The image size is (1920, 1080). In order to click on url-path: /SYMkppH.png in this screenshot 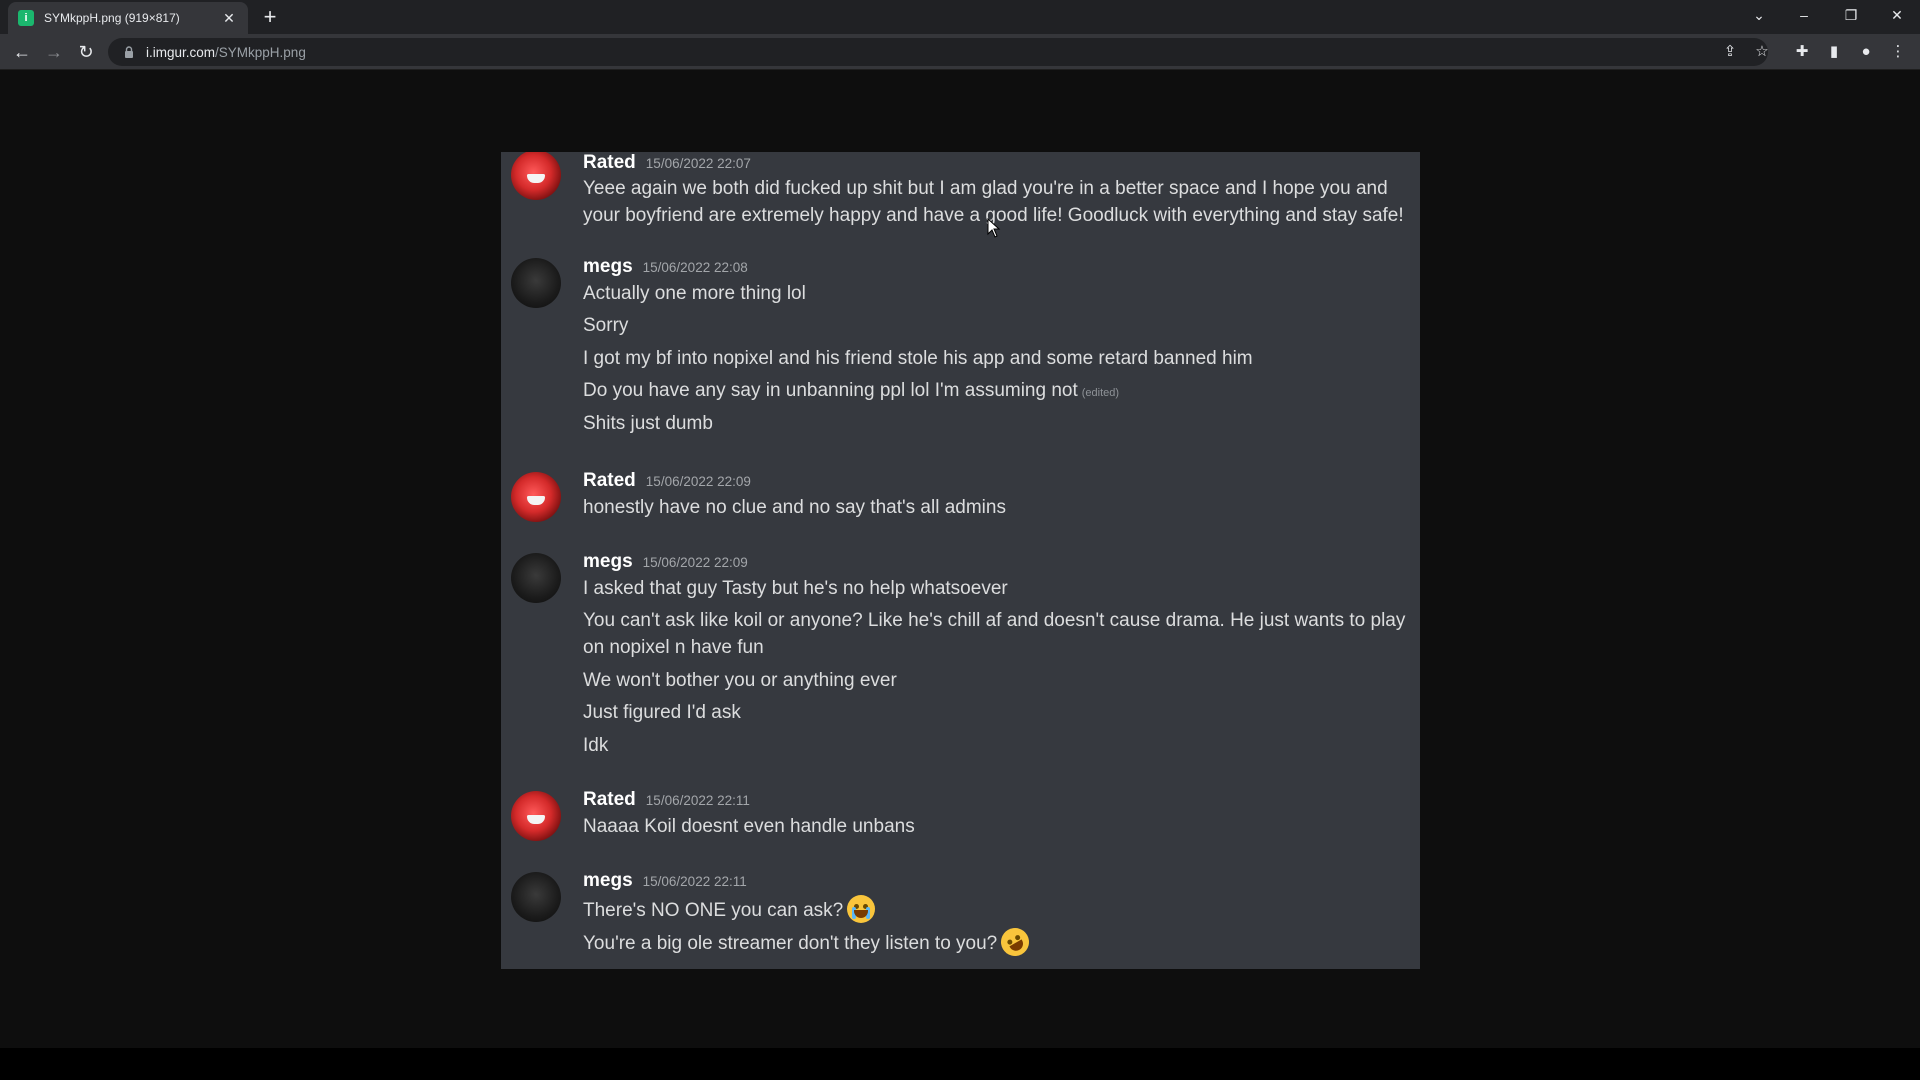, I will do `click(260, 52)`.